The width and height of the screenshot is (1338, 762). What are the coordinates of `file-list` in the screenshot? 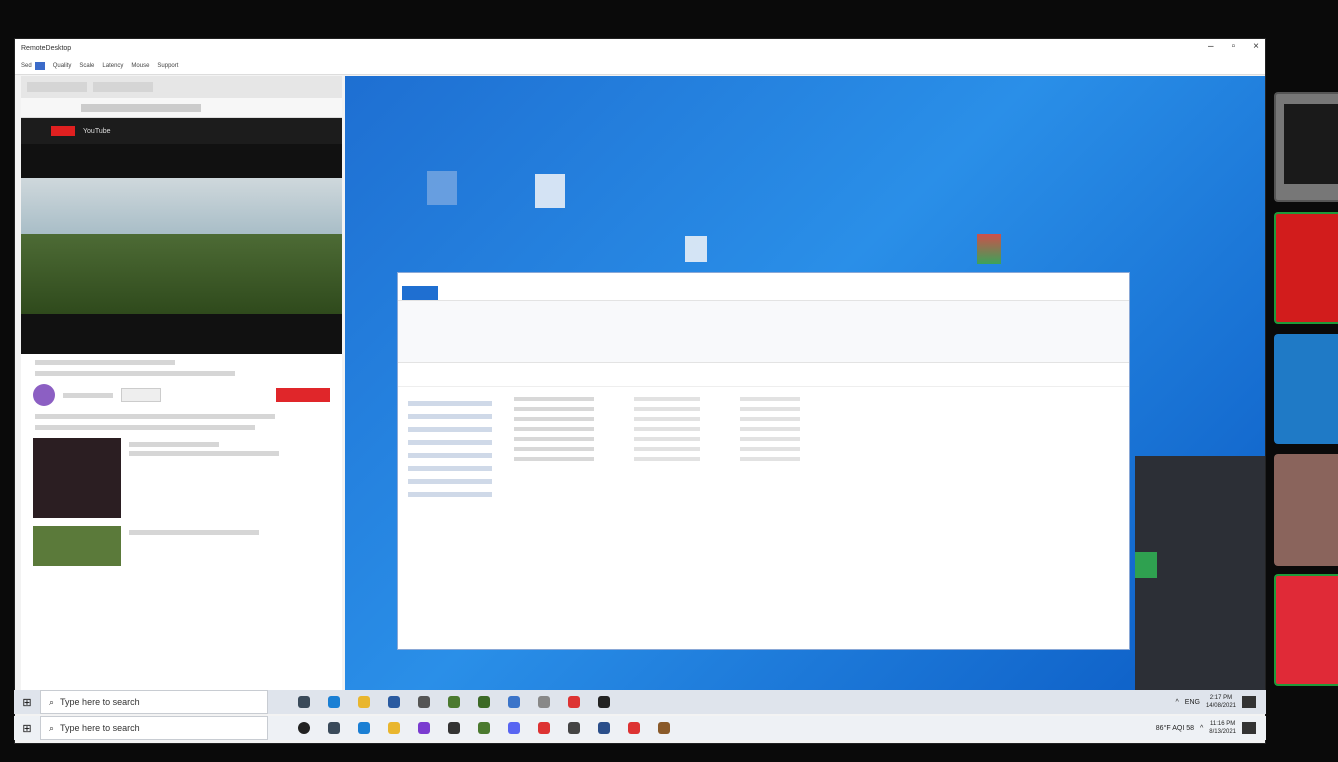 It's located at (714, 429).